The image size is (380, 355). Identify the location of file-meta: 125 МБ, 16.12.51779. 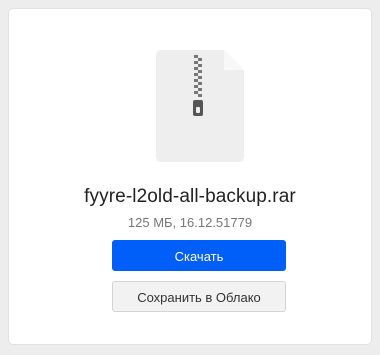
(190, 222).